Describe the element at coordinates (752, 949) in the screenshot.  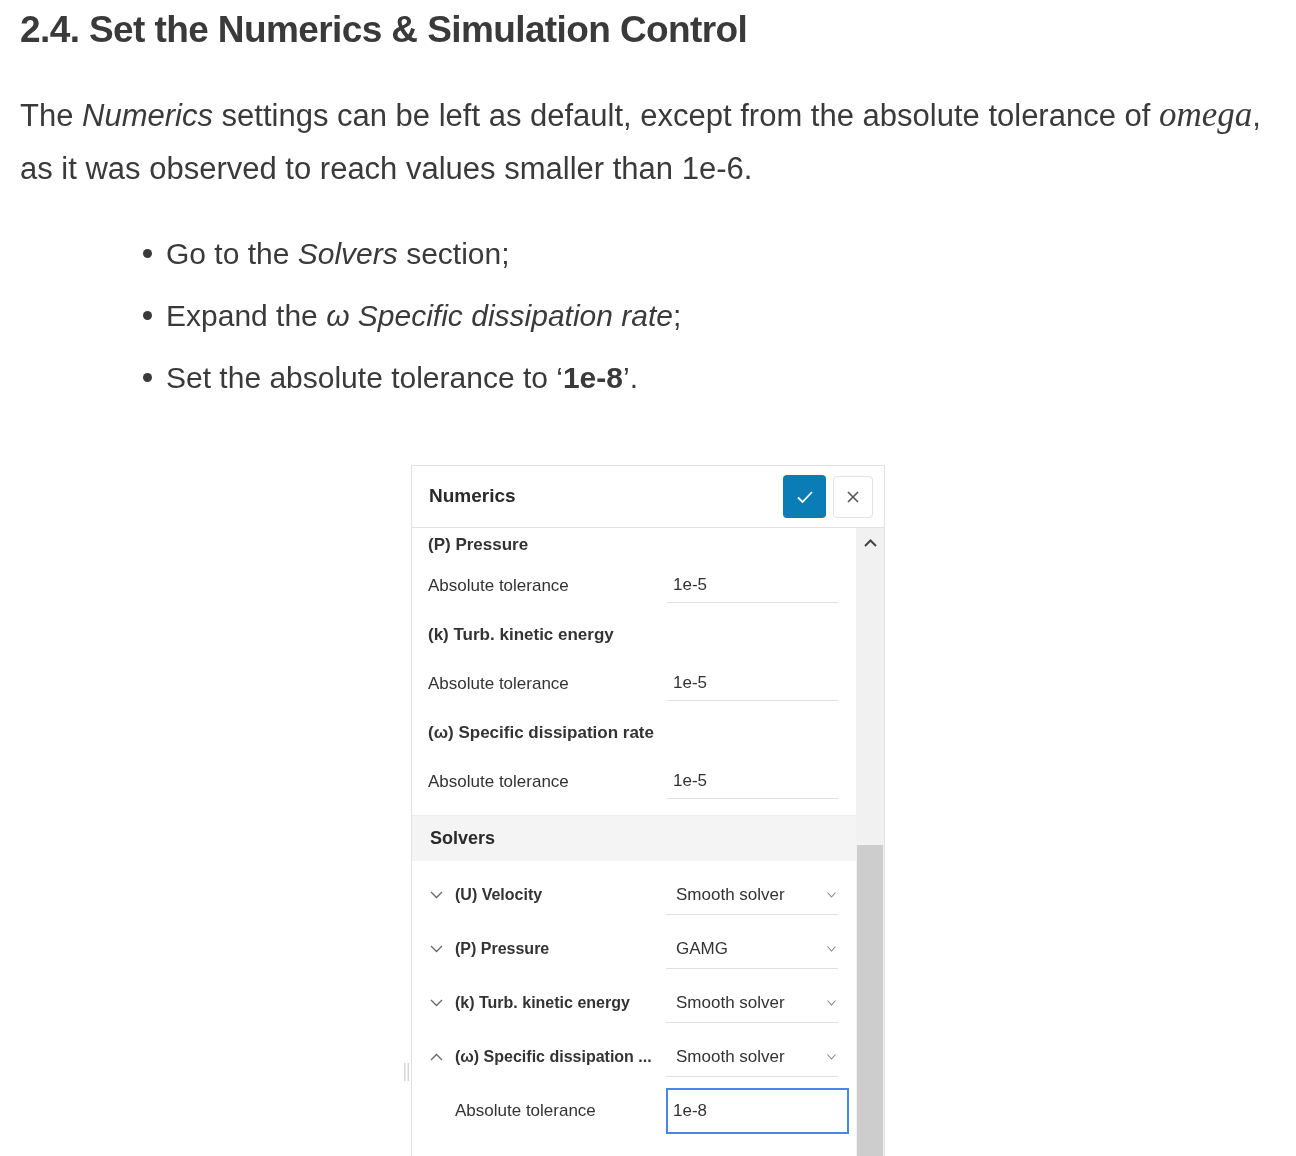
I see `solver-dropdown: GAMG` at that location.